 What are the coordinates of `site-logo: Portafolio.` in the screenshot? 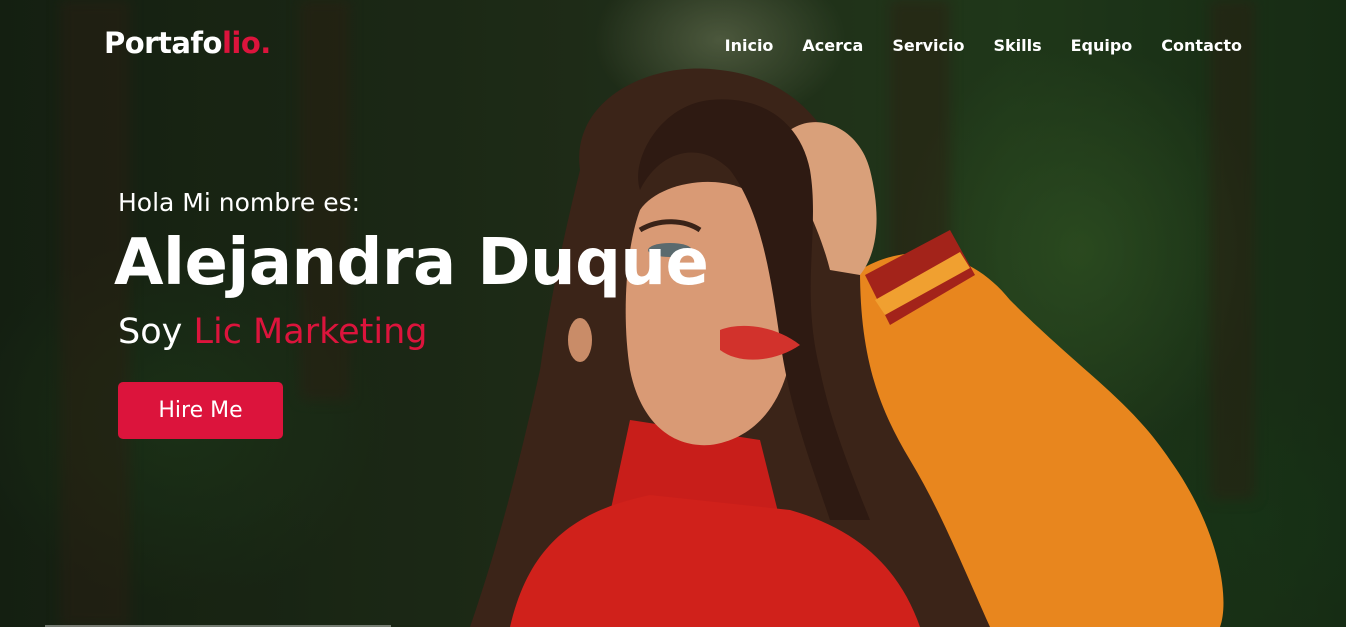 It's located at (187, 43).